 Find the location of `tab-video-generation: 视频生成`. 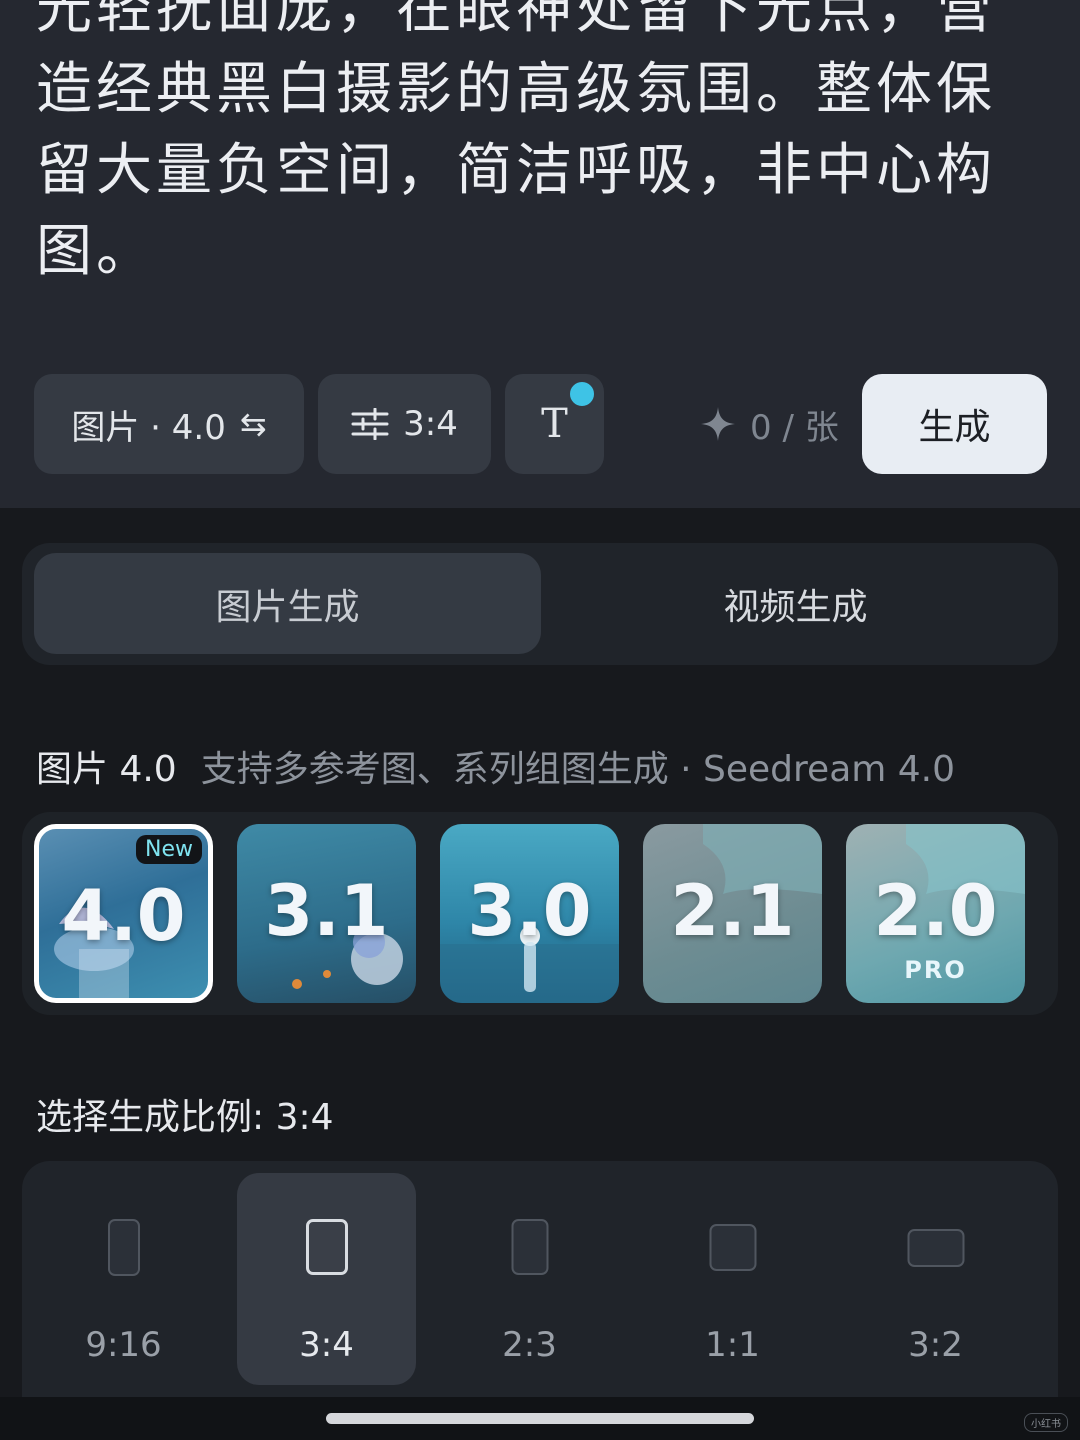

tab-video-generation: 视频生成 is located at coordinates (795, 603).